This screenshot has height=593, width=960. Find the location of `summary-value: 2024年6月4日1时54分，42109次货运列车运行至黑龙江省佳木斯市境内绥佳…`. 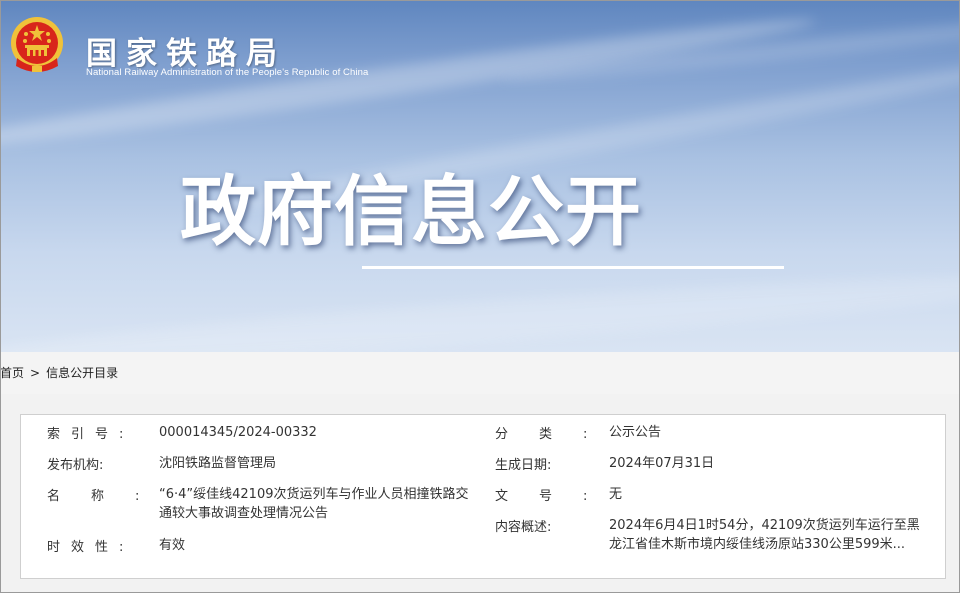

summary-value: 2024年6月4日1时54分，42109次货运列车运行至黑龙江省佳木斯市境内绥佳… is located at coordinates (764, 535).